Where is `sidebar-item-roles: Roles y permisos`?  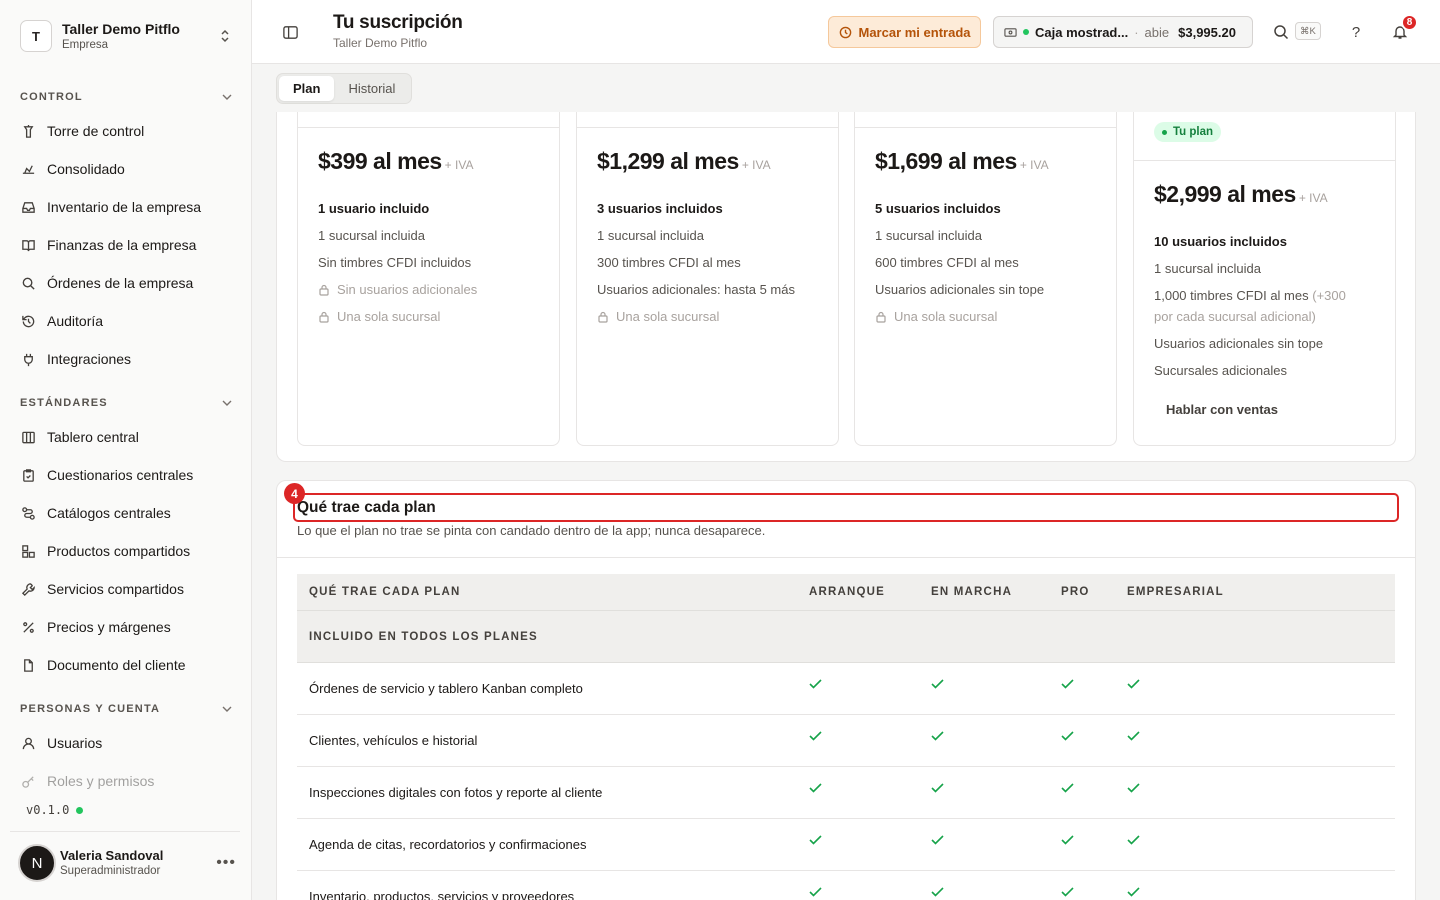 sidebar-item-roles: Roles y permisos is located at coordinates (126, 781).